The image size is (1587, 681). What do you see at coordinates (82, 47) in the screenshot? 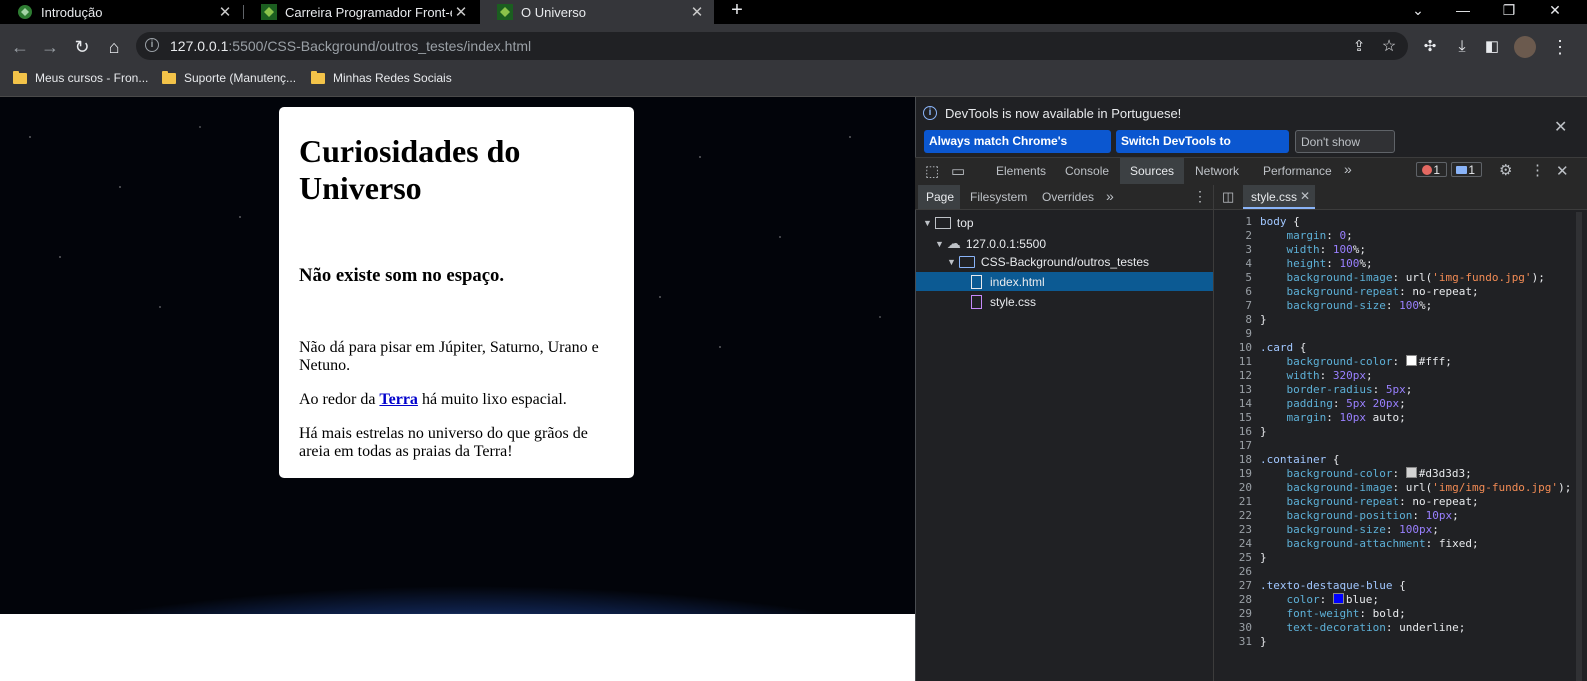
I see `reload-icon: ↻` at bounding box center [82, 47].